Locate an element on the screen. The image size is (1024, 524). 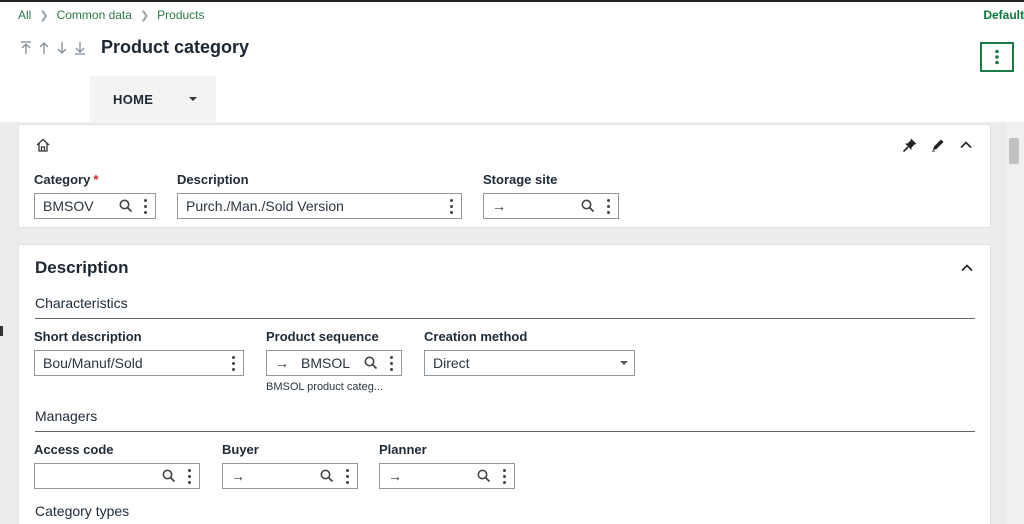
product-sequence-value: BMSOL is located at coordinates (326, 363).